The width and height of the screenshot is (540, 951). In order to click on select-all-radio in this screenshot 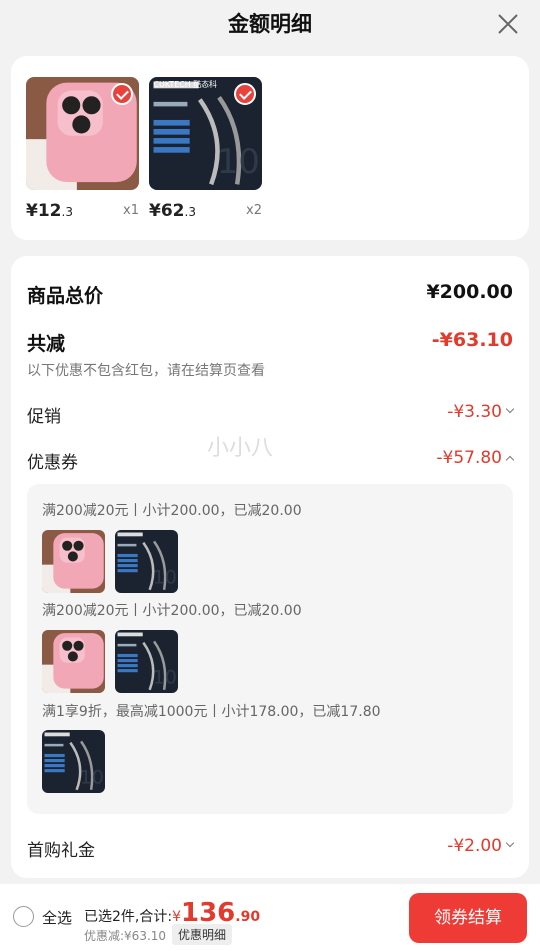, I will do `click(23, 916)`.